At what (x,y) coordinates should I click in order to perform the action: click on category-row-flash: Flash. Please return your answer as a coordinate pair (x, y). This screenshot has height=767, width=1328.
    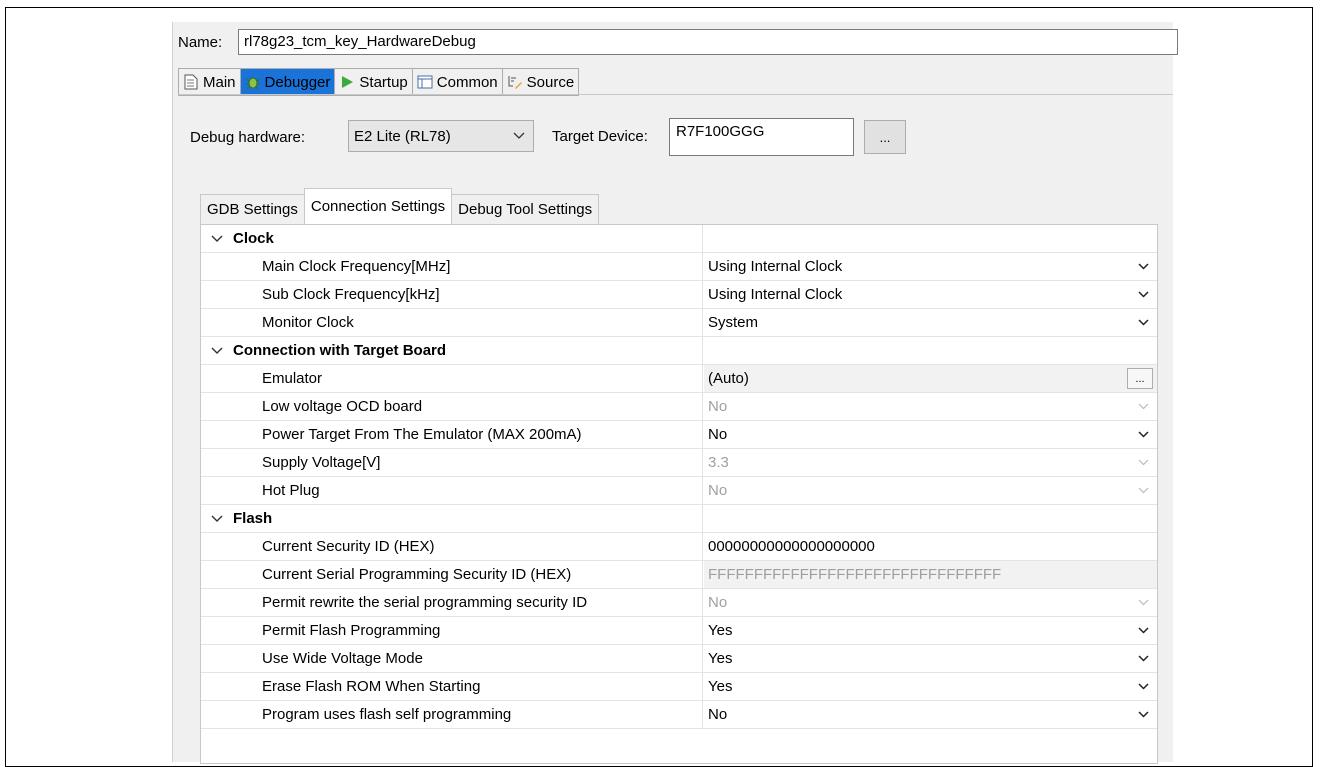
    Looking at the image, I should click on (679, 519).